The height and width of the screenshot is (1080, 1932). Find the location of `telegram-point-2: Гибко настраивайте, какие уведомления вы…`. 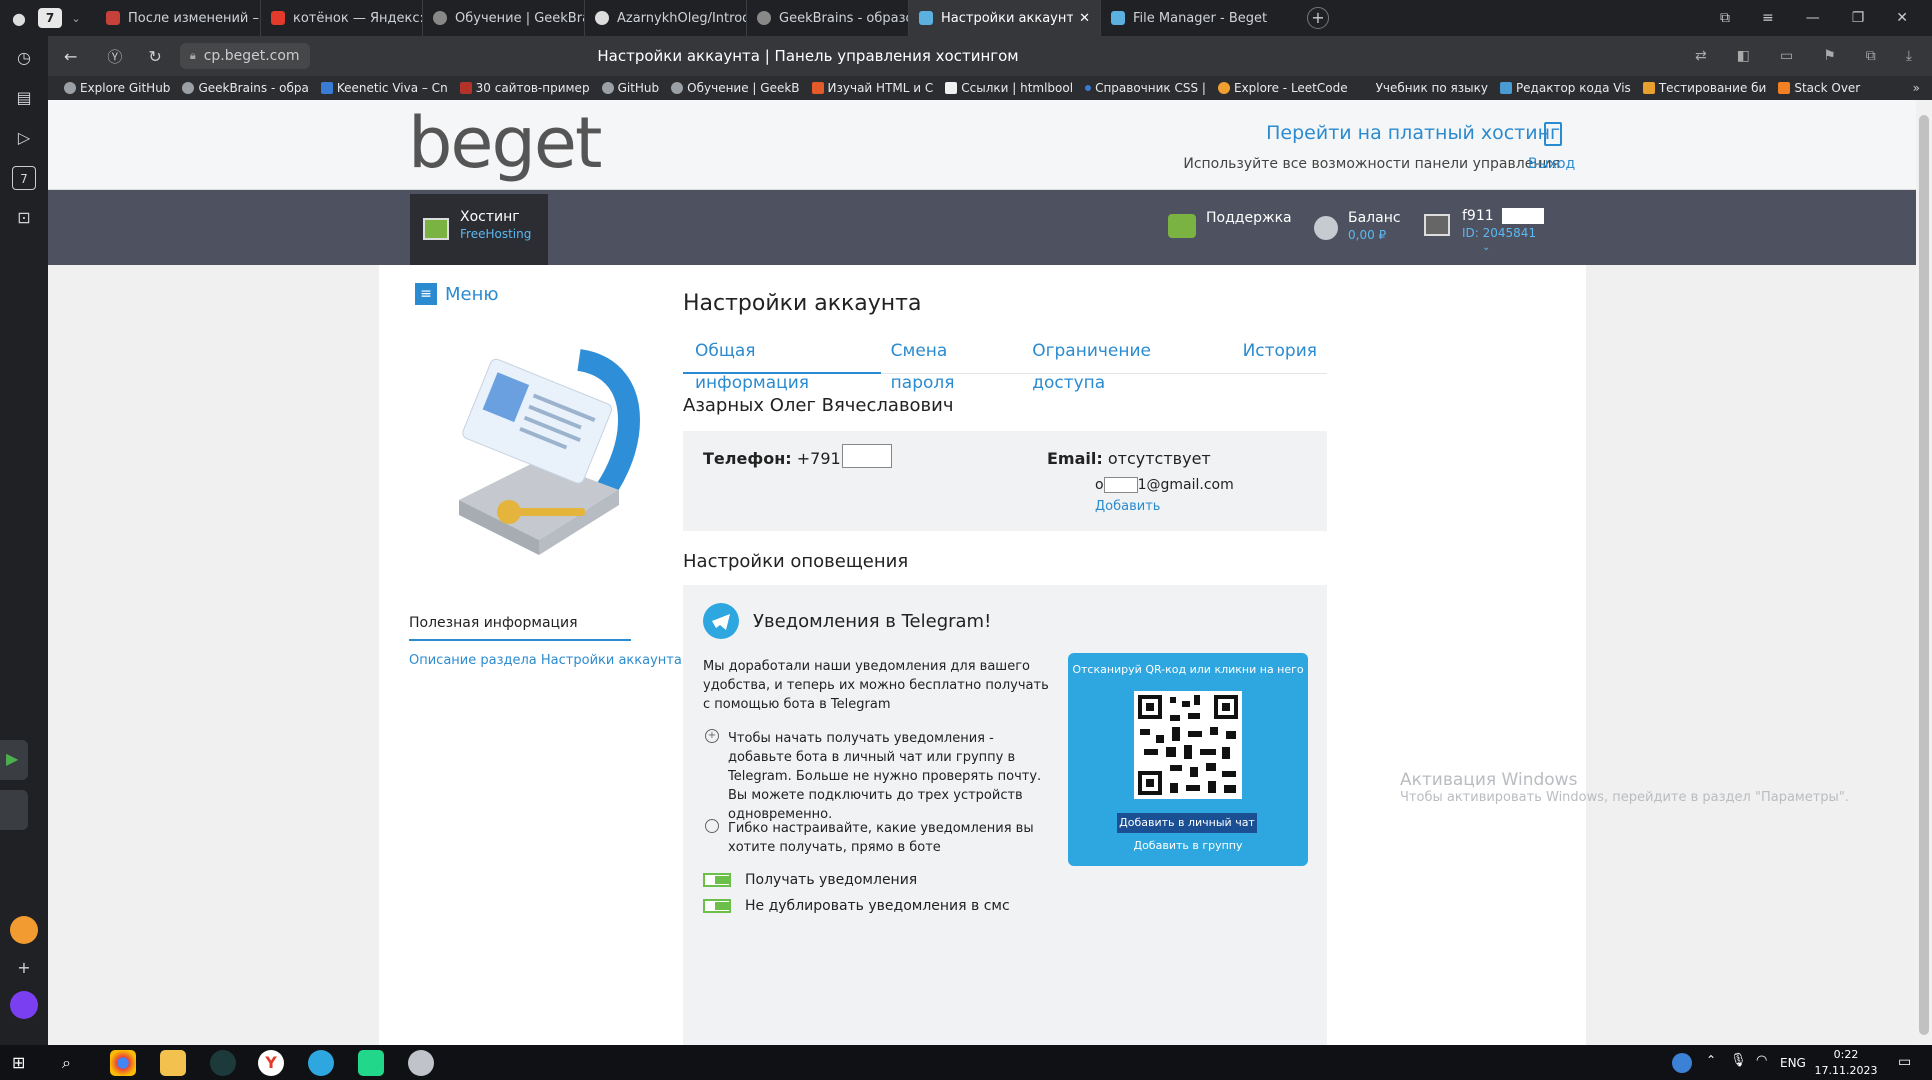

telegram-point-2: Гибко настраивайте, какие уведомления вы… is located at coordinates (881, 838).